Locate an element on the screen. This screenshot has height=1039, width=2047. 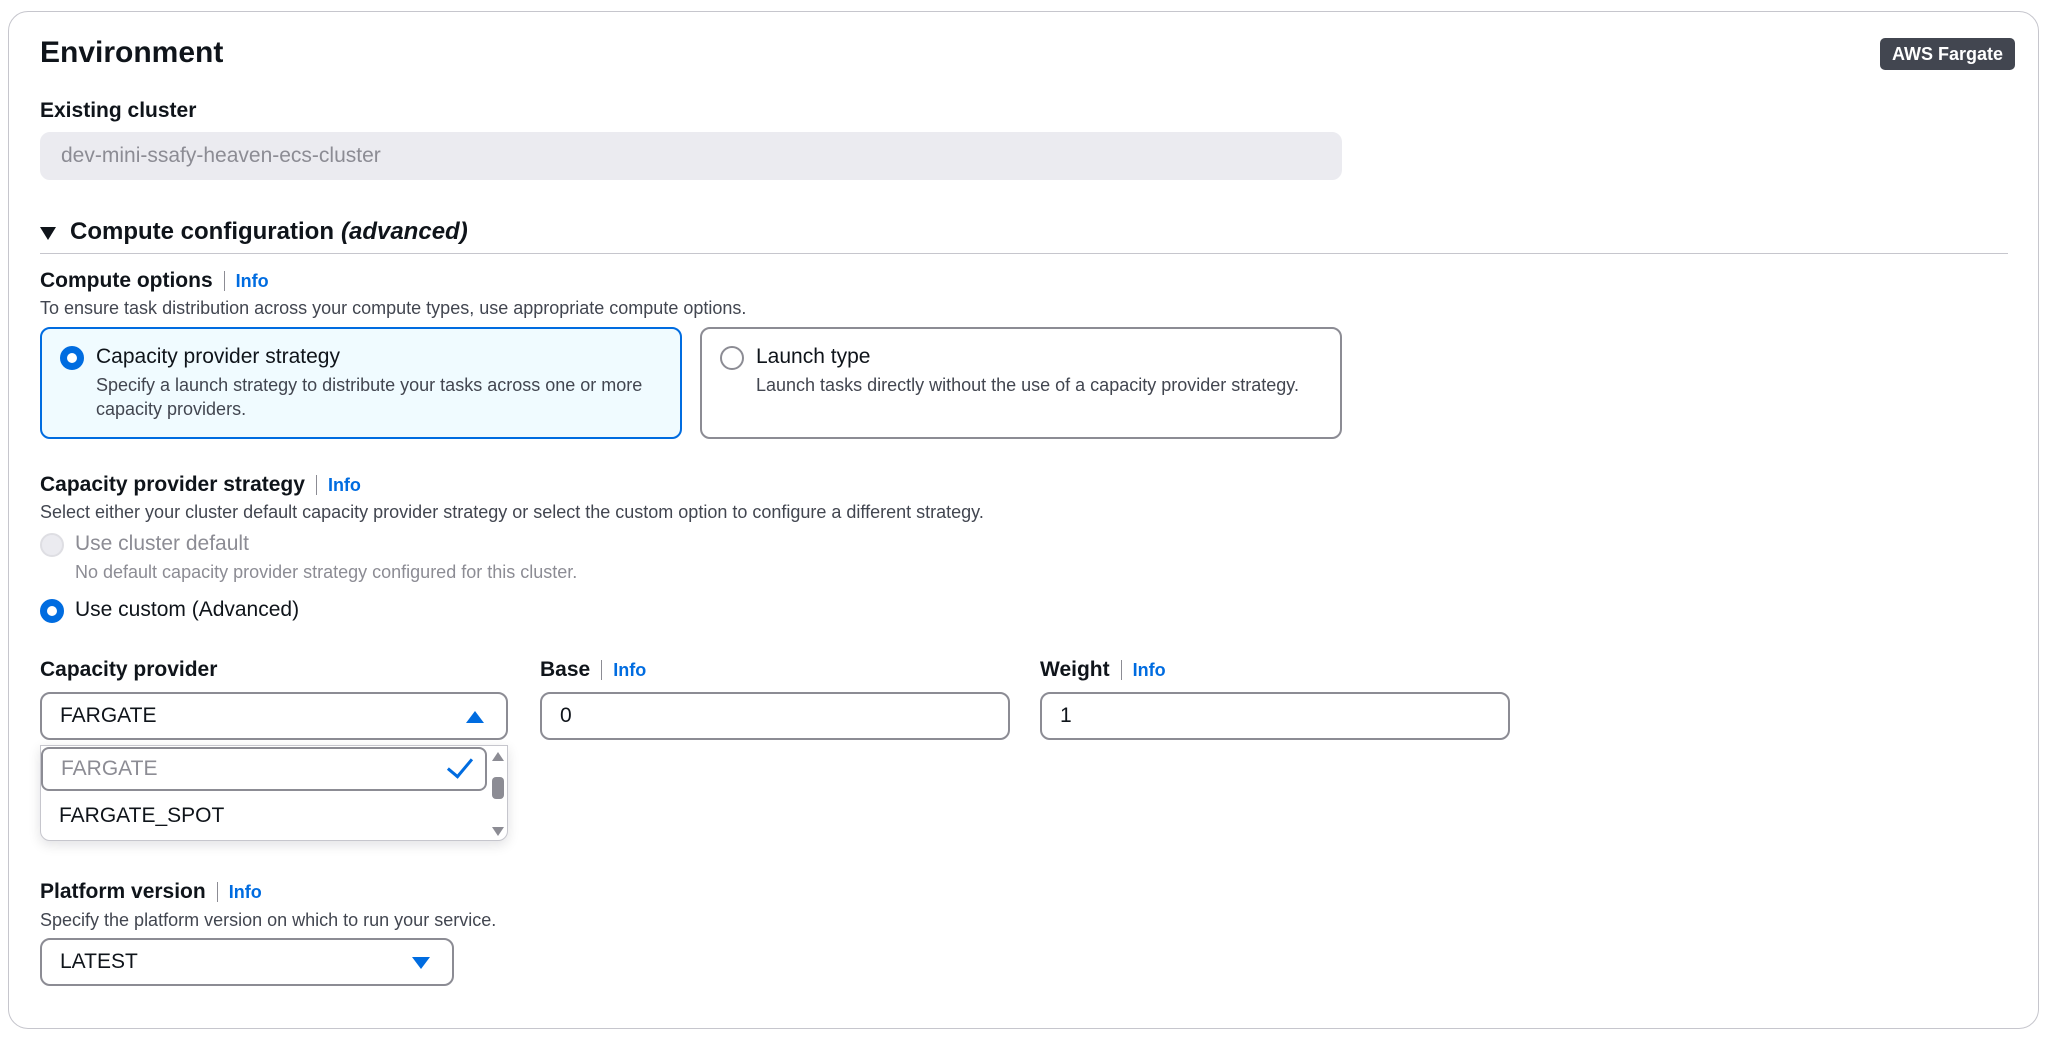
platform-badge: AWS Fargate is located at coordinates (1948, 54).